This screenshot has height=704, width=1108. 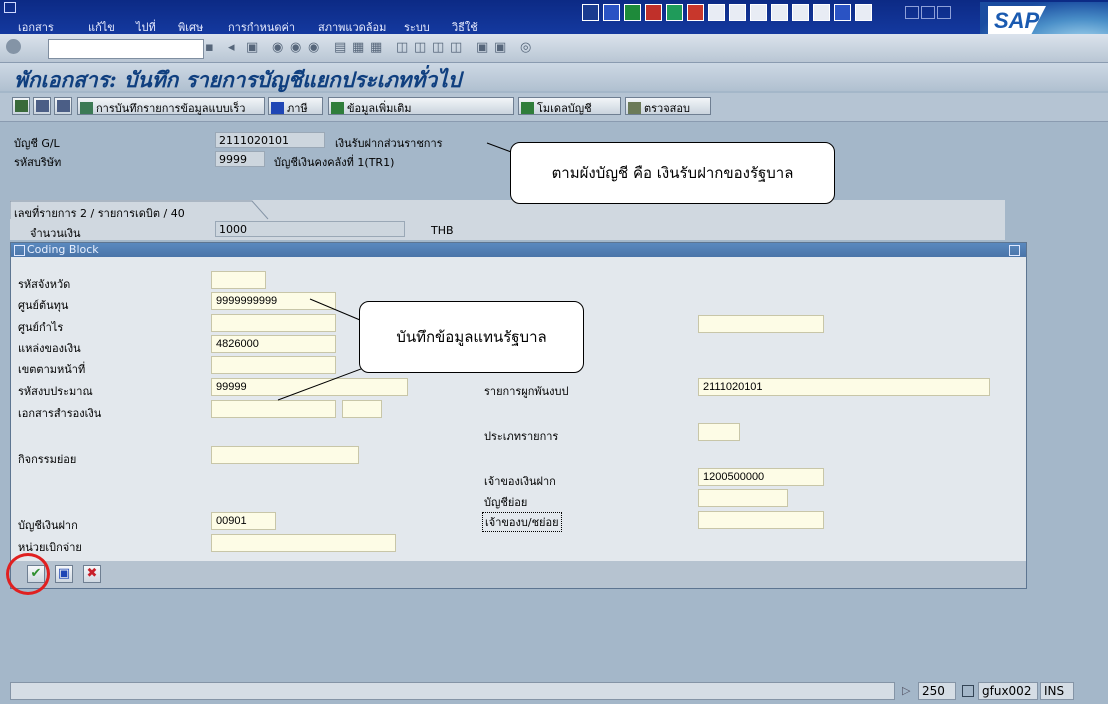 I want to click on fast-entry-button: การบันทึกรายการข้อมูลแบบเร็ว, so click(x=171, y=106).